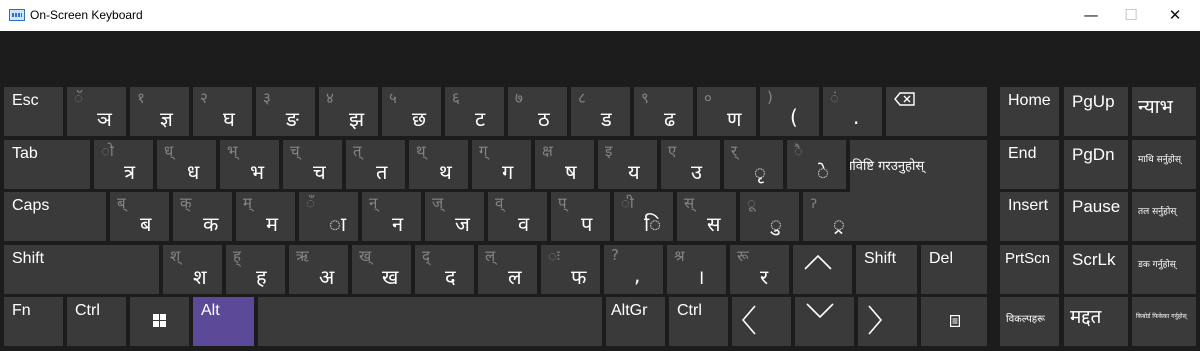 Image resolution: width=1200 pixels, height=351 pixels. I want to click on key-dot: श्र ।, so click(696, 269).